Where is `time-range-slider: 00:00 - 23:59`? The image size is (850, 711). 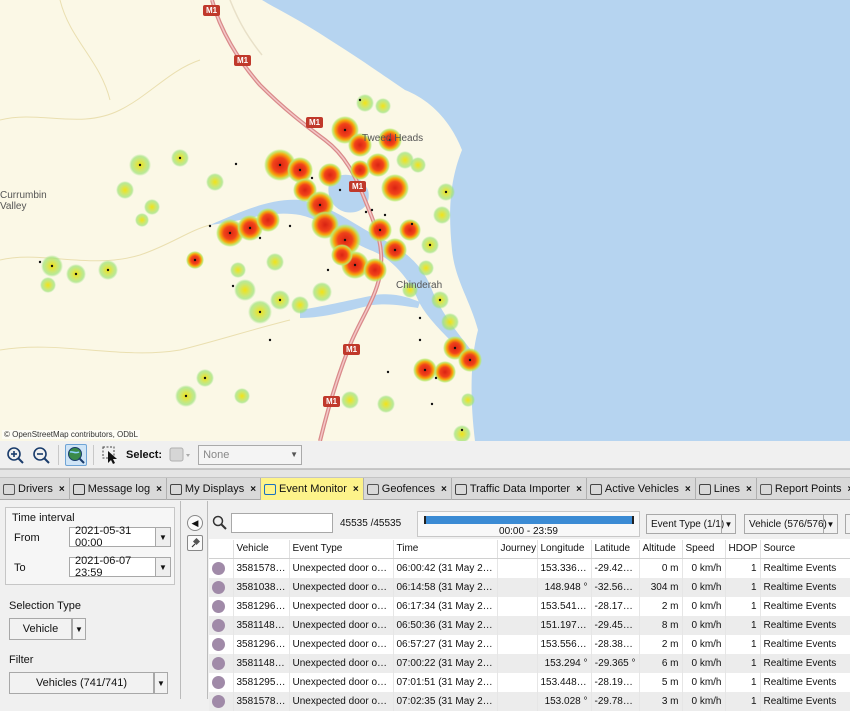 time-range-slider: 00:00 - 23:59 is located at coordinates (528, 524).